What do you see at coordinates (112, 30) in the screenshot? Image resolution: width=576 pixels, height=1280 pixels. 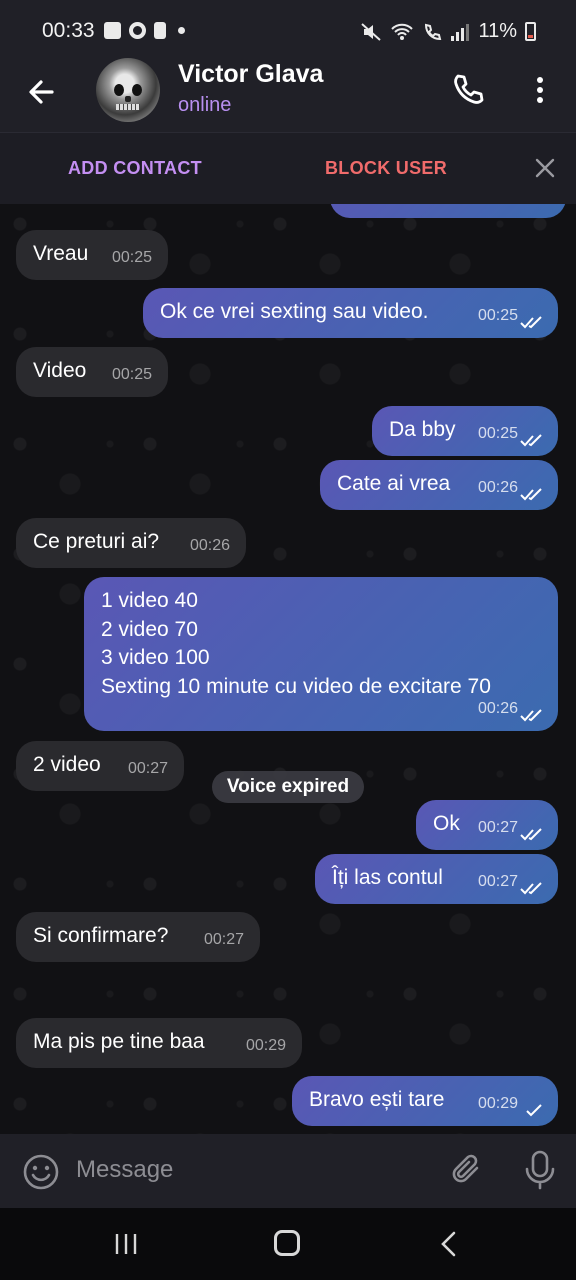 I see `gallery-icon` at bounding box center [112, 30].